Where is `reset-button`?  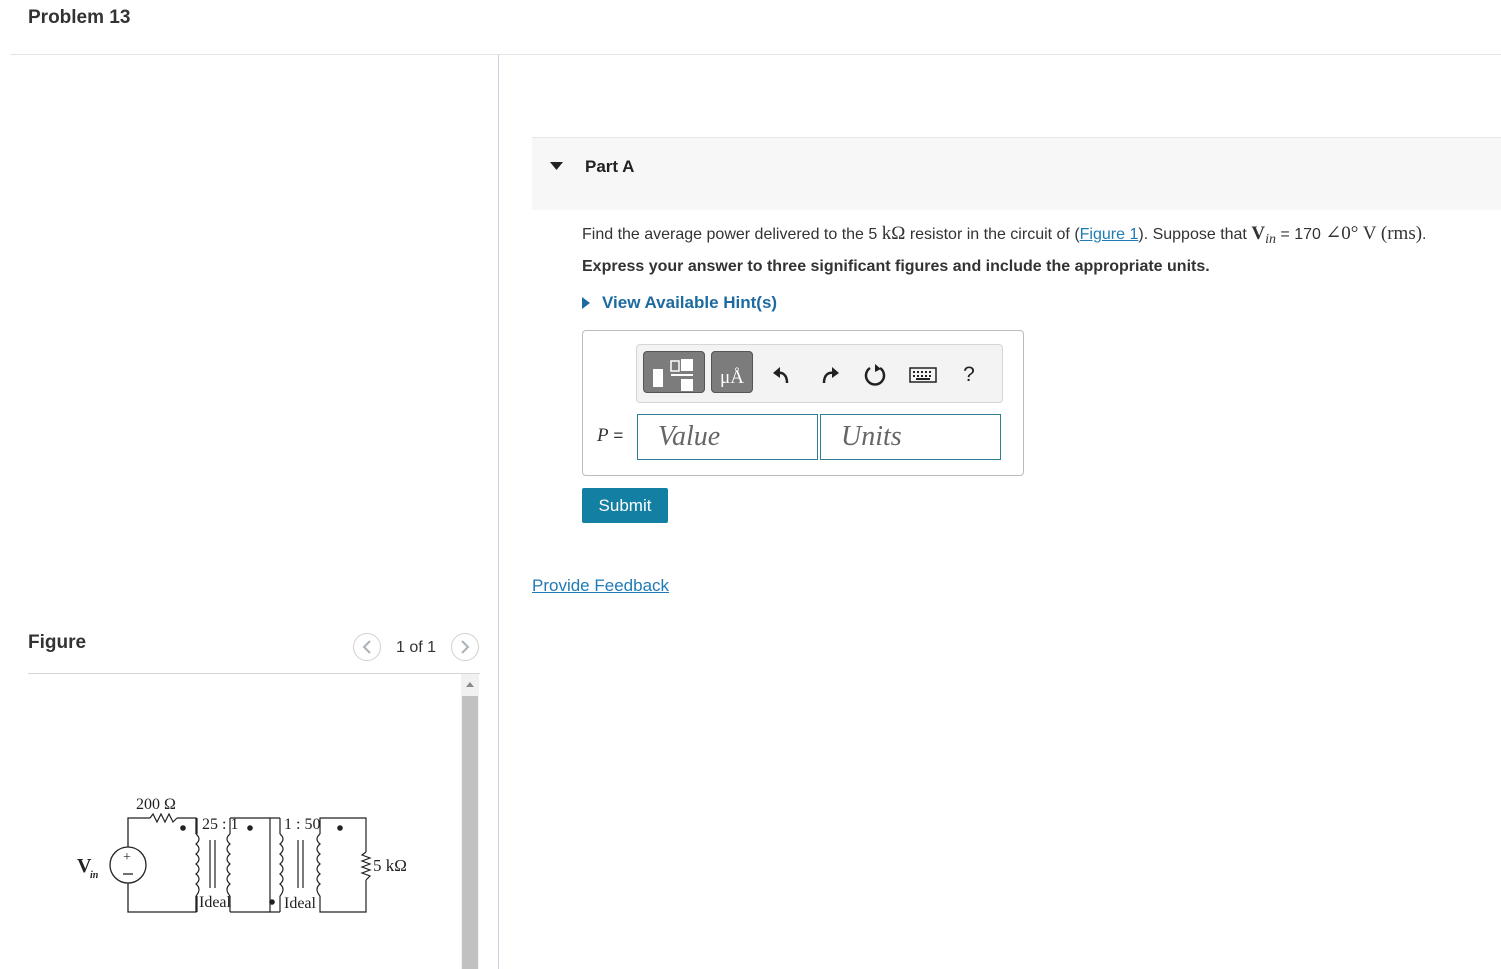 reset-button is located at coordinates (875, 375).